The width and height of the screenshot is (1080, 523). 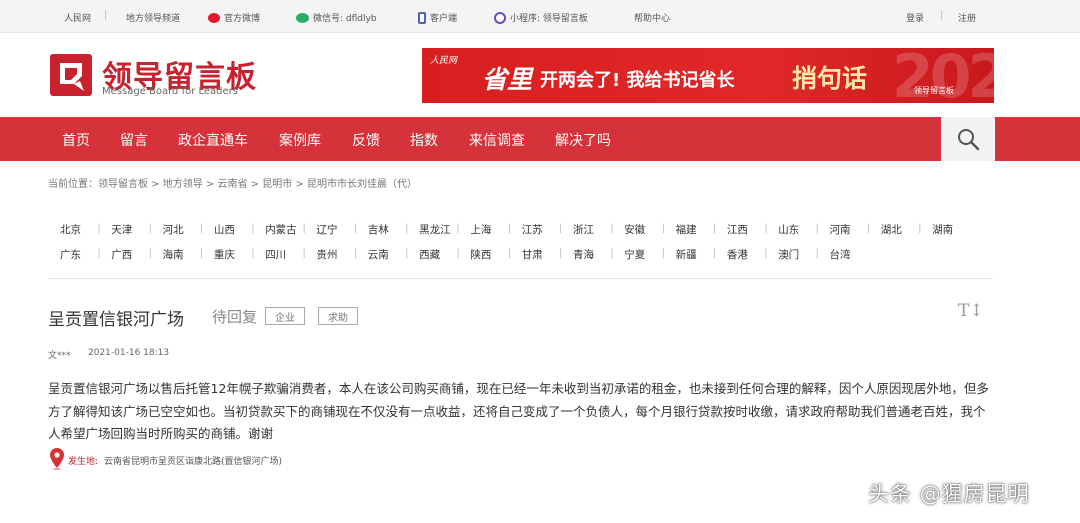 What do you see at coordinates (429, 254) in the screenshot?
I see `region-item: 西藏` at bounding box center [429, 254].